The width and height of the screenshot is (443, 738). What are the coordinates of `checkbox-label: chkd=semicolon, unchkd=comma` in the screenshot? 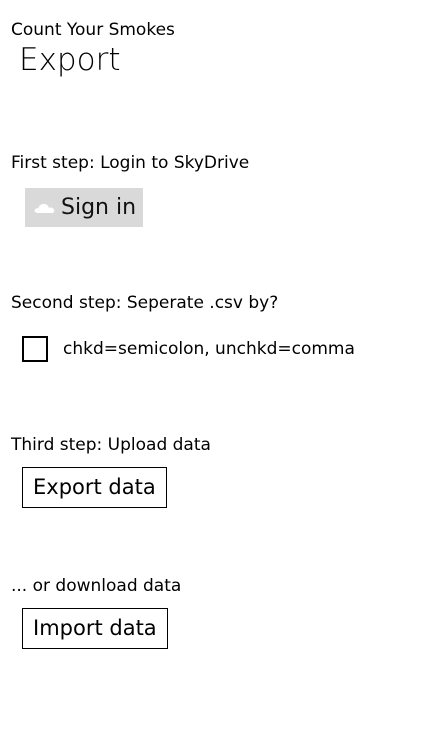 It's located at (209, 349).